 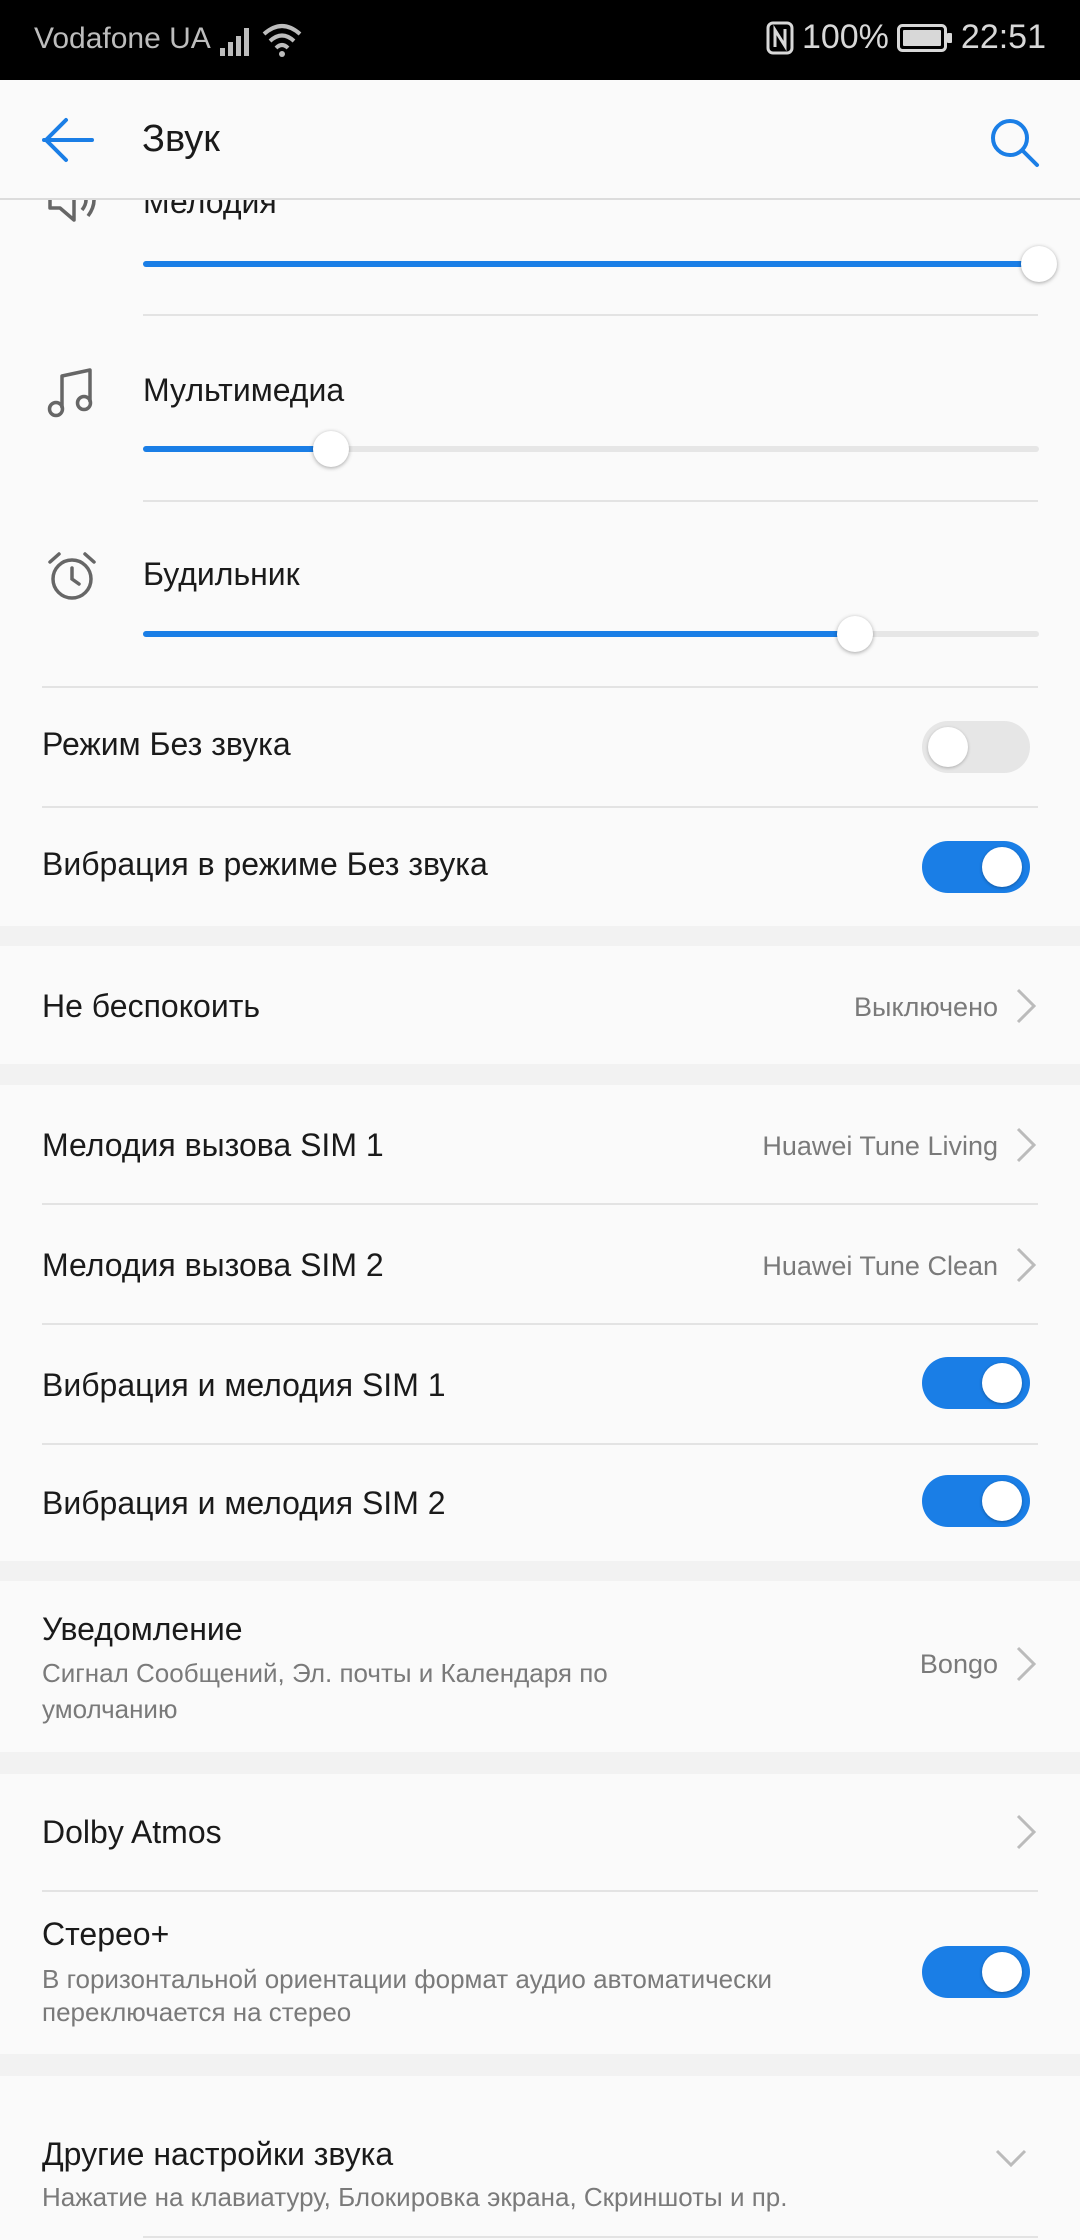 I want to click on alarm-volume-label: Будильник, so click(x=221, y=574).